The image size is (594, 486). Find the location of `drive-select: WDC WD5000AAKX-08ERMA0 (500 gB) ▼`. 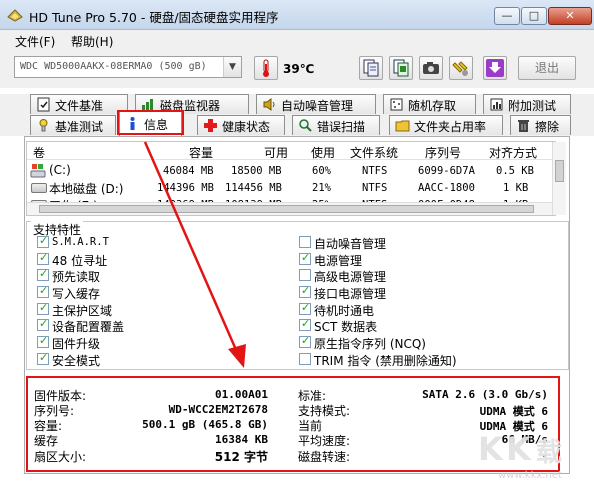

drive-select: WDC WD5000AAKX-08ERMA0 (500 gB) ▼ is located at coordinates (128, 67).